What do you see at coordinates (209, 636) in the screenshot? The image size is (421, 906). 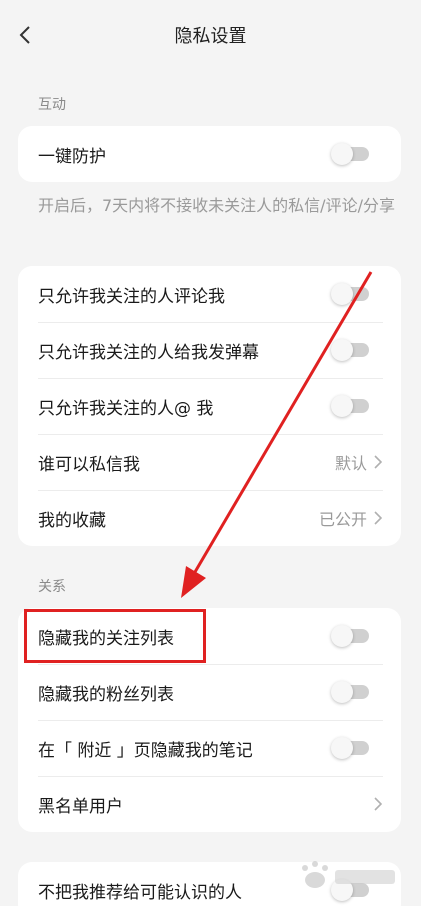 I see `row-hide-following: 隐藏我的关注列表` at bounding box center [209, 636].